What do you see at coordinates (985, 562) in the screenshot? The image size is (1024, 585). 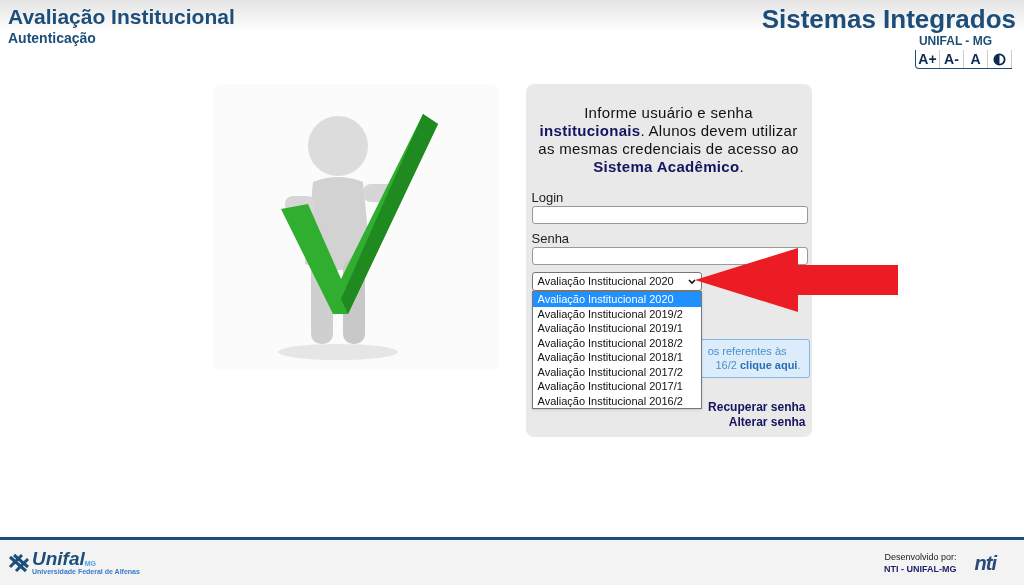 I see `nti-logo: nti` at bounding box center [985, 562].